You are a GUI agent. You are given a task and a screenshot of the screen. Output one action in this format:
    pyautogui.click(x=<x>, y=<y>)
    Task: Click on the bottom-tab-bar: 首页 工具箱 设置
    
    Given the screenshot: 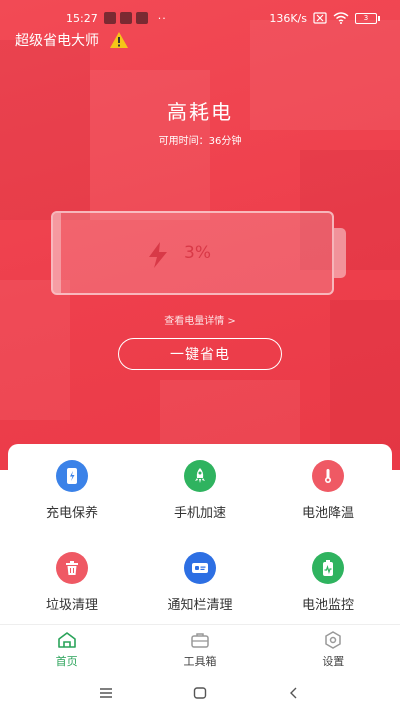 What is the action you would take?
    pyautogui.click(x=200, y=649)
    